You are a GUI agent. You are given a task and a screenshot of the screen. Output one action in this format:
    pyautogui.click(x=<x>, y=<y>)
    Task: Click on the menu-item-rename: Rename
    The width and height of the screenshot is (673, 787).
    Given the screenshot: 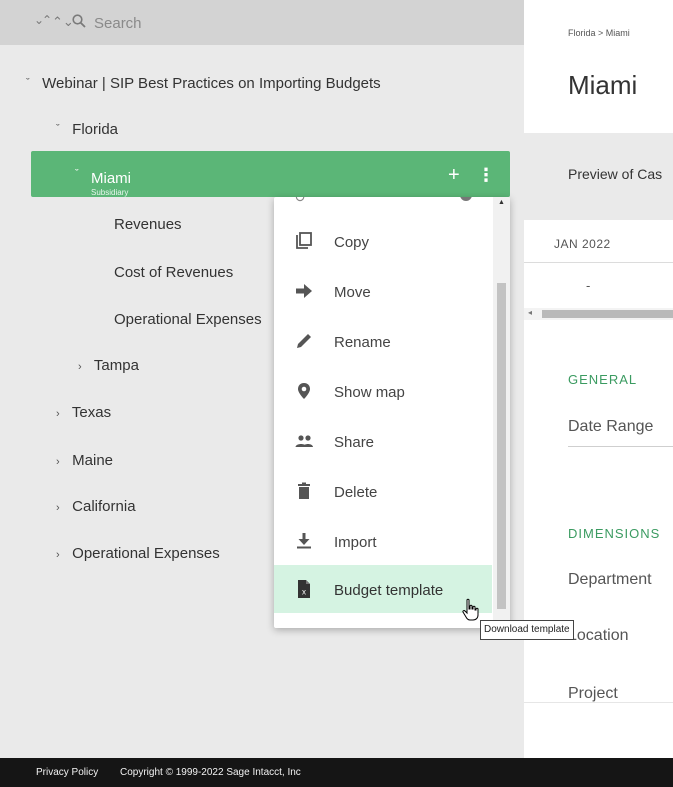 What is the action you would take?
    pyautogui.click(x=383, y=341)
    